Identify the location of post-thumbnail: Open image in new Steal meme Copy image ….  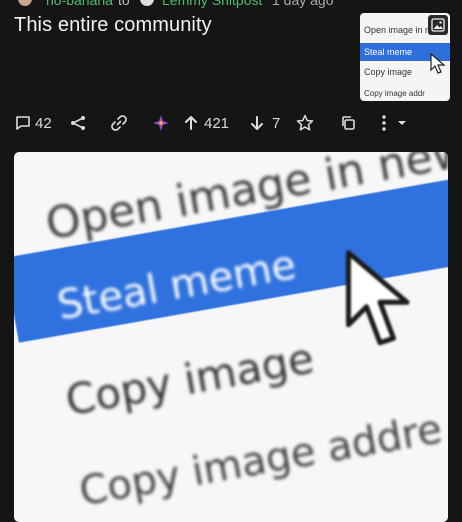
(405, 57).